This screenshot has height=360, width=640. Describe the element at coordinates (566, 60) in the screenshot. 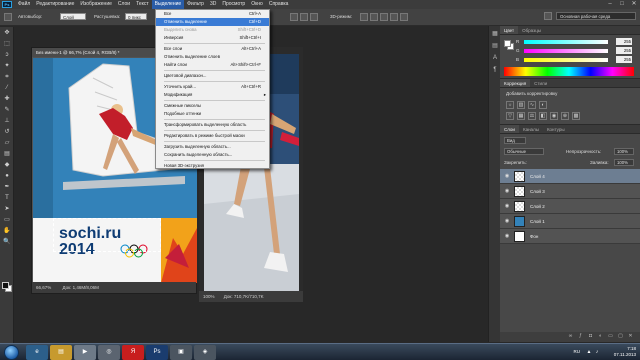

I see `slider-b-track` at that location.